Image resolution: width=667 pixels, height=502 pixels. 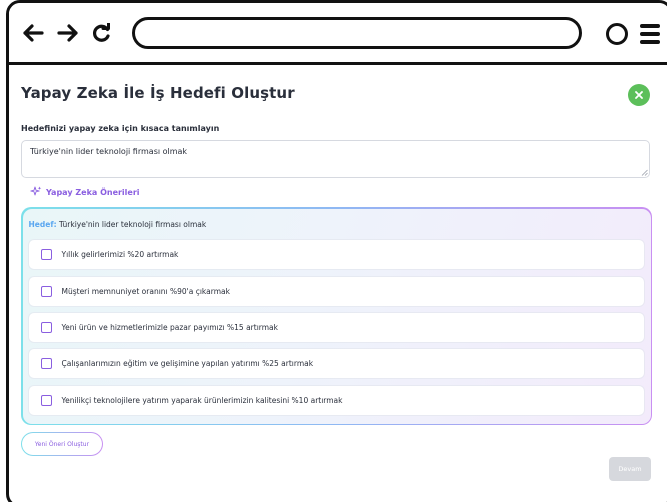 What do you see at coordinates (336, 254) in the screenshot?
I see `suggestion-option: Yıllık gelirlerimizi %20 artırmak` at bounding box center [336, 254].